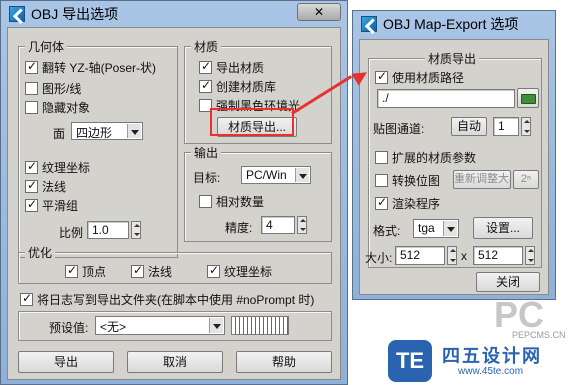 The height and width of the screenshot is (385, 584). I want to click on preset-label: 预设值:, so click(69, 328).